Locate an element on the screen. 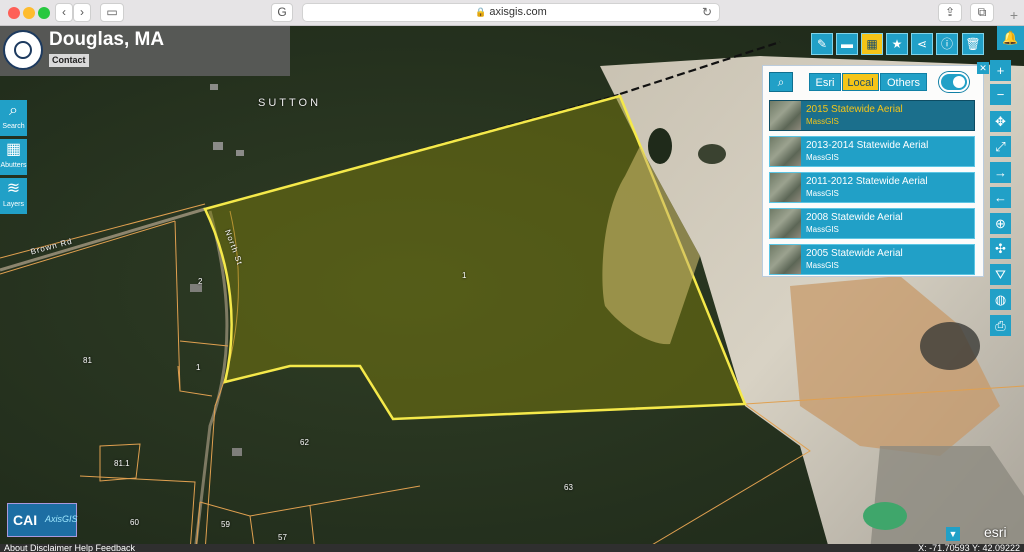 This screenshot has height=552, width=1024. pencil-icon: ✎ is located at coordinates (822, 44).